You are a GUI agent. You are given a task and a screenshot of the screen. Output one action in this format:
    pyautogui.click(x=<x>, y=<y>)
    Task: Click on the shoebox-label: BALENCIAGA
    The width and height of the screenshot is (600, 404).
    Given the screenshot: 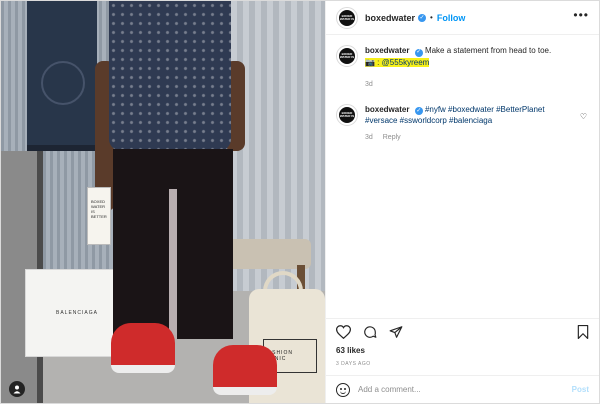 What is the action you would take?
    pyautogui.click(x=77, y=313)
    